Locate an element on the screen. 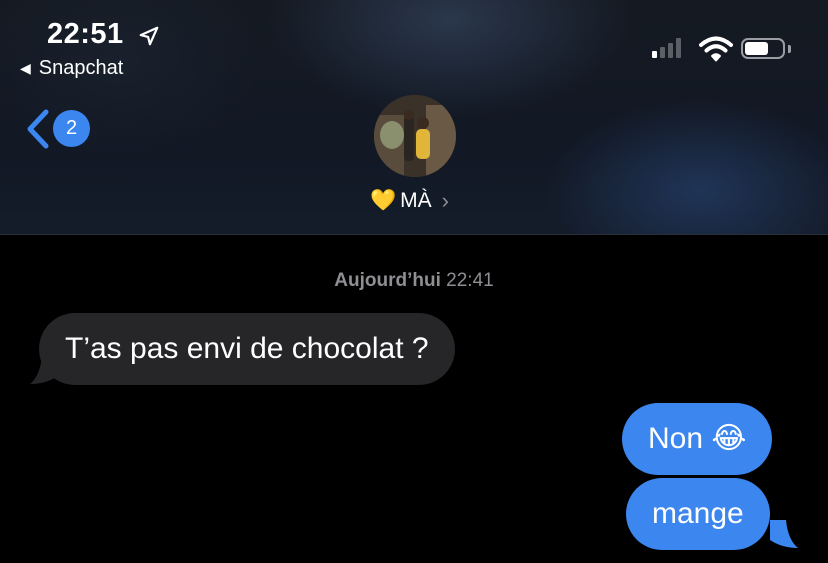  outgoing-bubble-tail is located at coordinates (784, 534).